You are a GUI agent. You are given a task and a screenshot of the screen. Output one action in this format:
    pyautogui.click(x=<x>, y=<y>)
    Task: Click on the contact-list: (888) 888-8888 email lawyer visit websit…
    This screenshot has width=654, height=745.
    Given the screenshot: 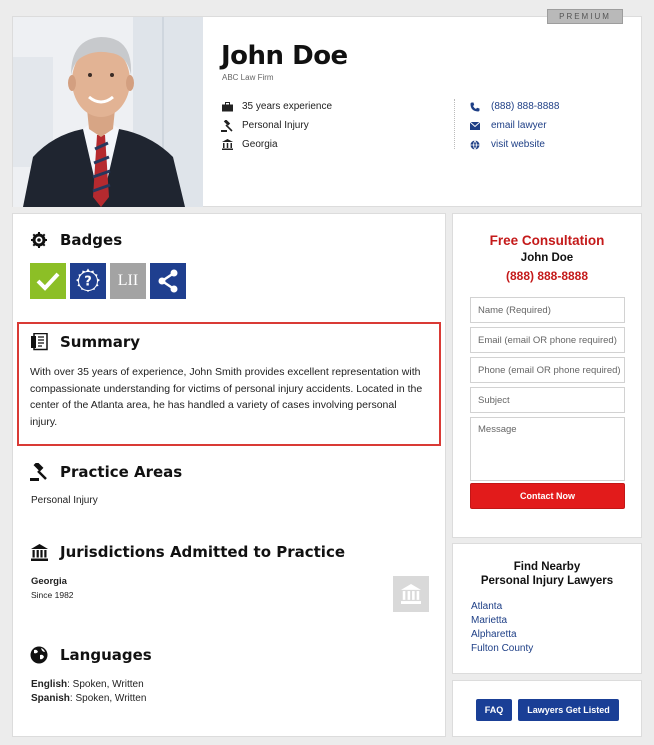 What is the action you would take?
    pyautogui.click(x=514, y=125)
    